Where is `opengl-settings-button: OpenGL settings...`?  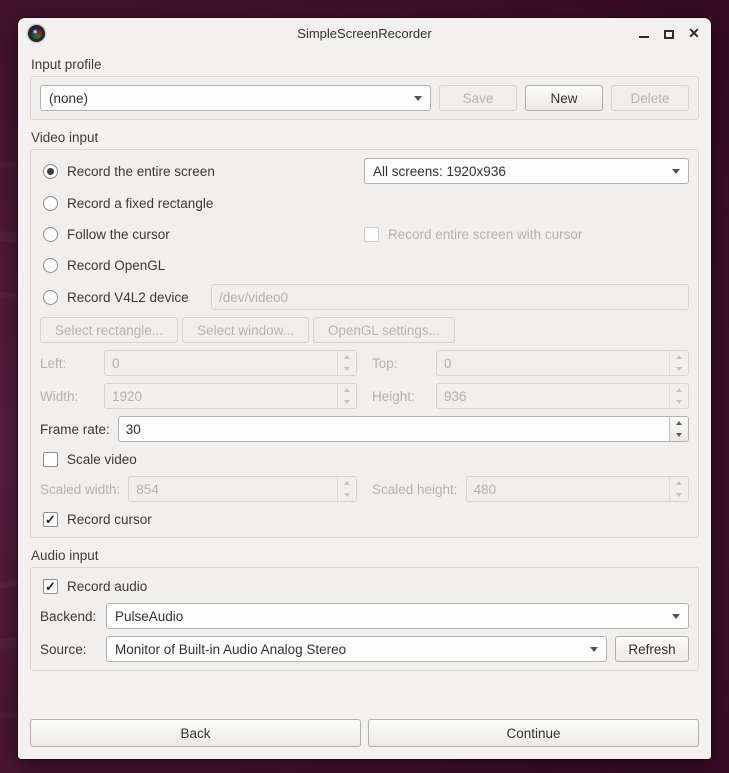
opengl-settings-button: OpenGL settings... is located at coordinates (383, 330).